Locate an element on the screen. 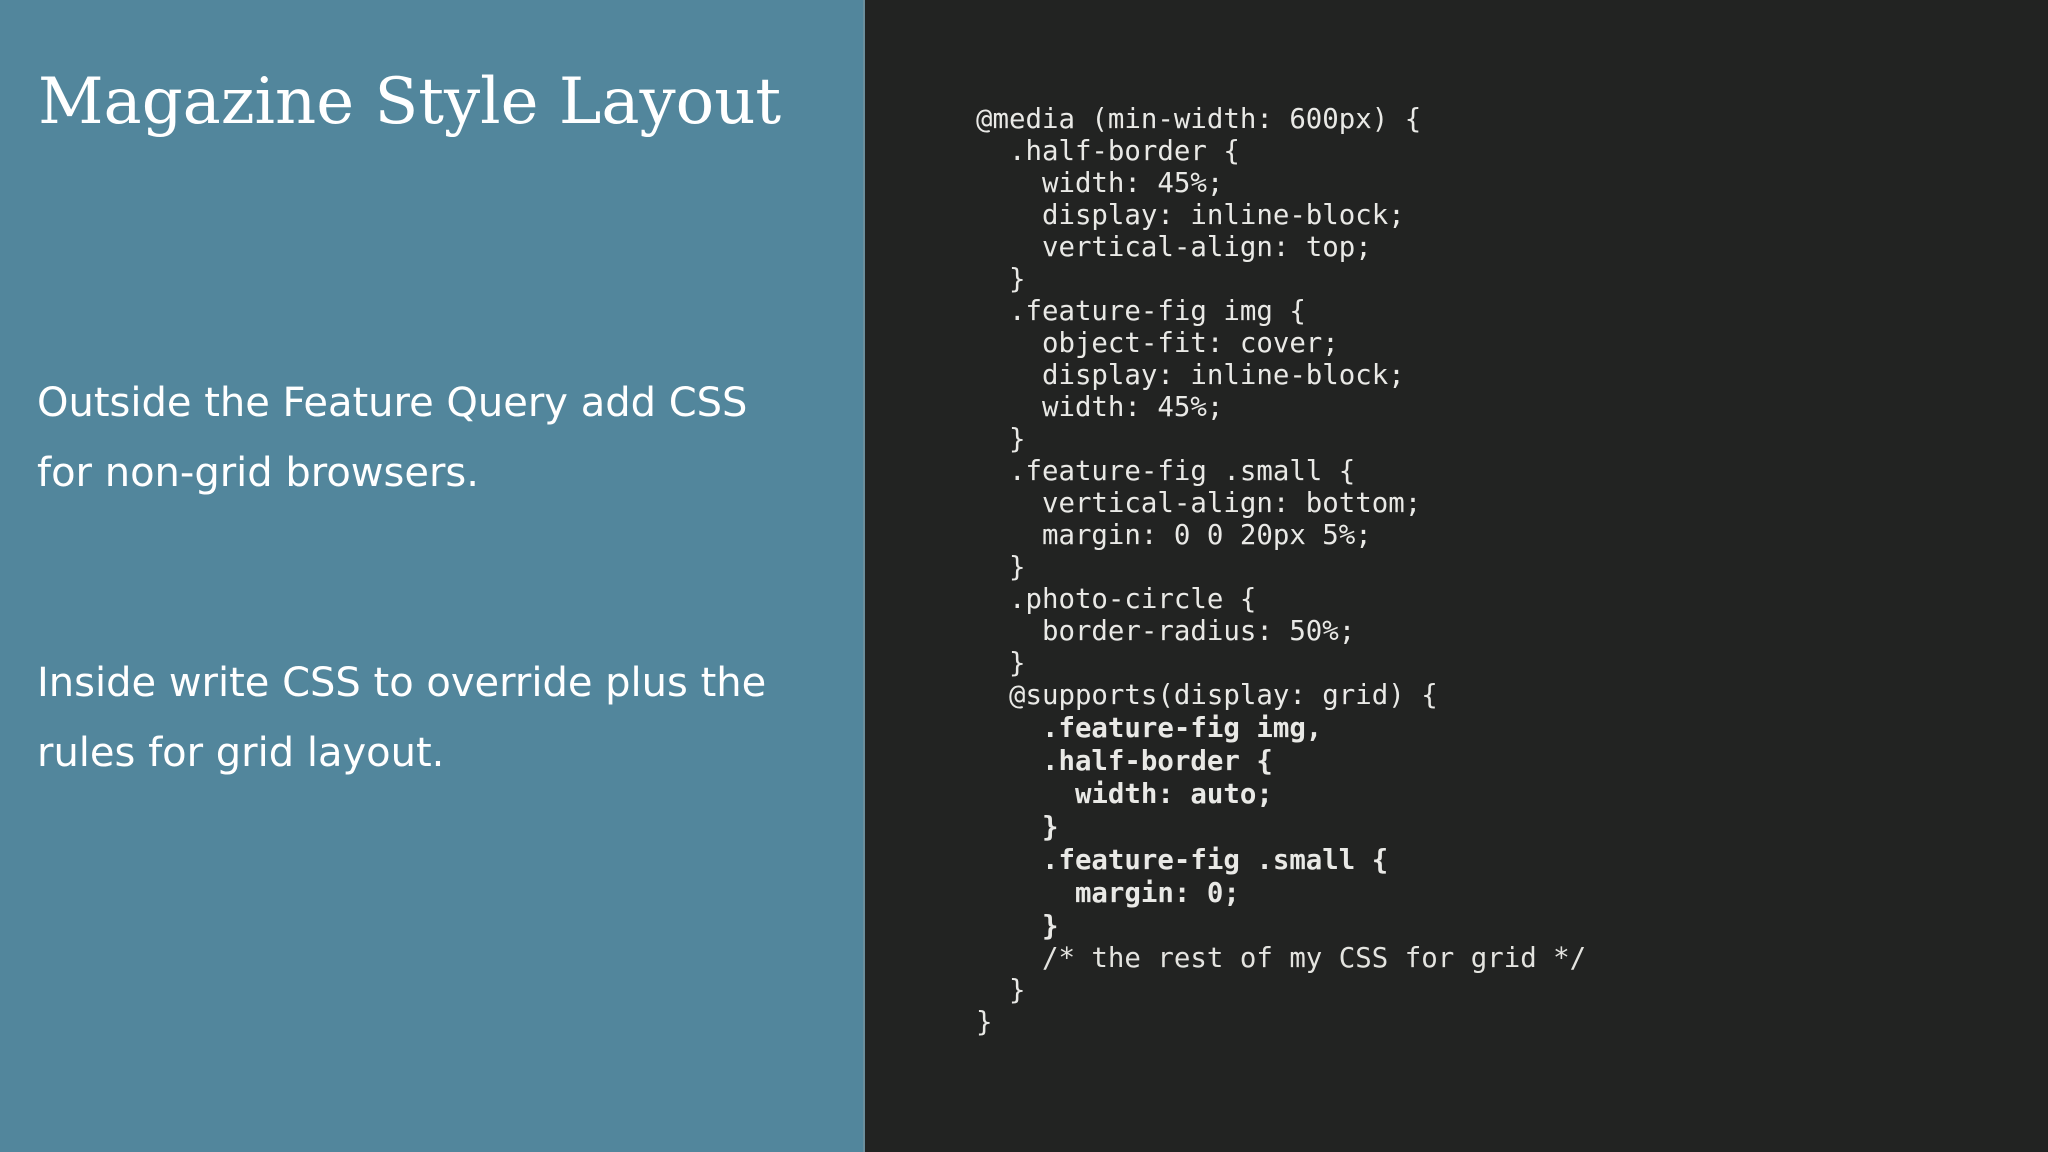 This screenshot has width=2048, height=1152. code-line: vertical-align: bottom; is located at coordinates (1199, 503).